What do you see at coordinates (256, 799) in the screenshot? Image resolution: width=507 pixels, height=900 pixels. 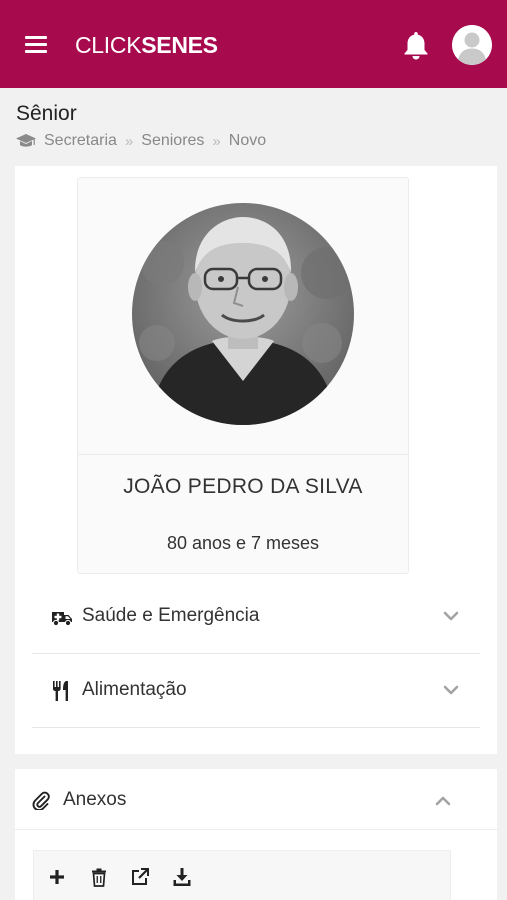 I see `attachments-header: Anexos` at bounding box center [256, 799].